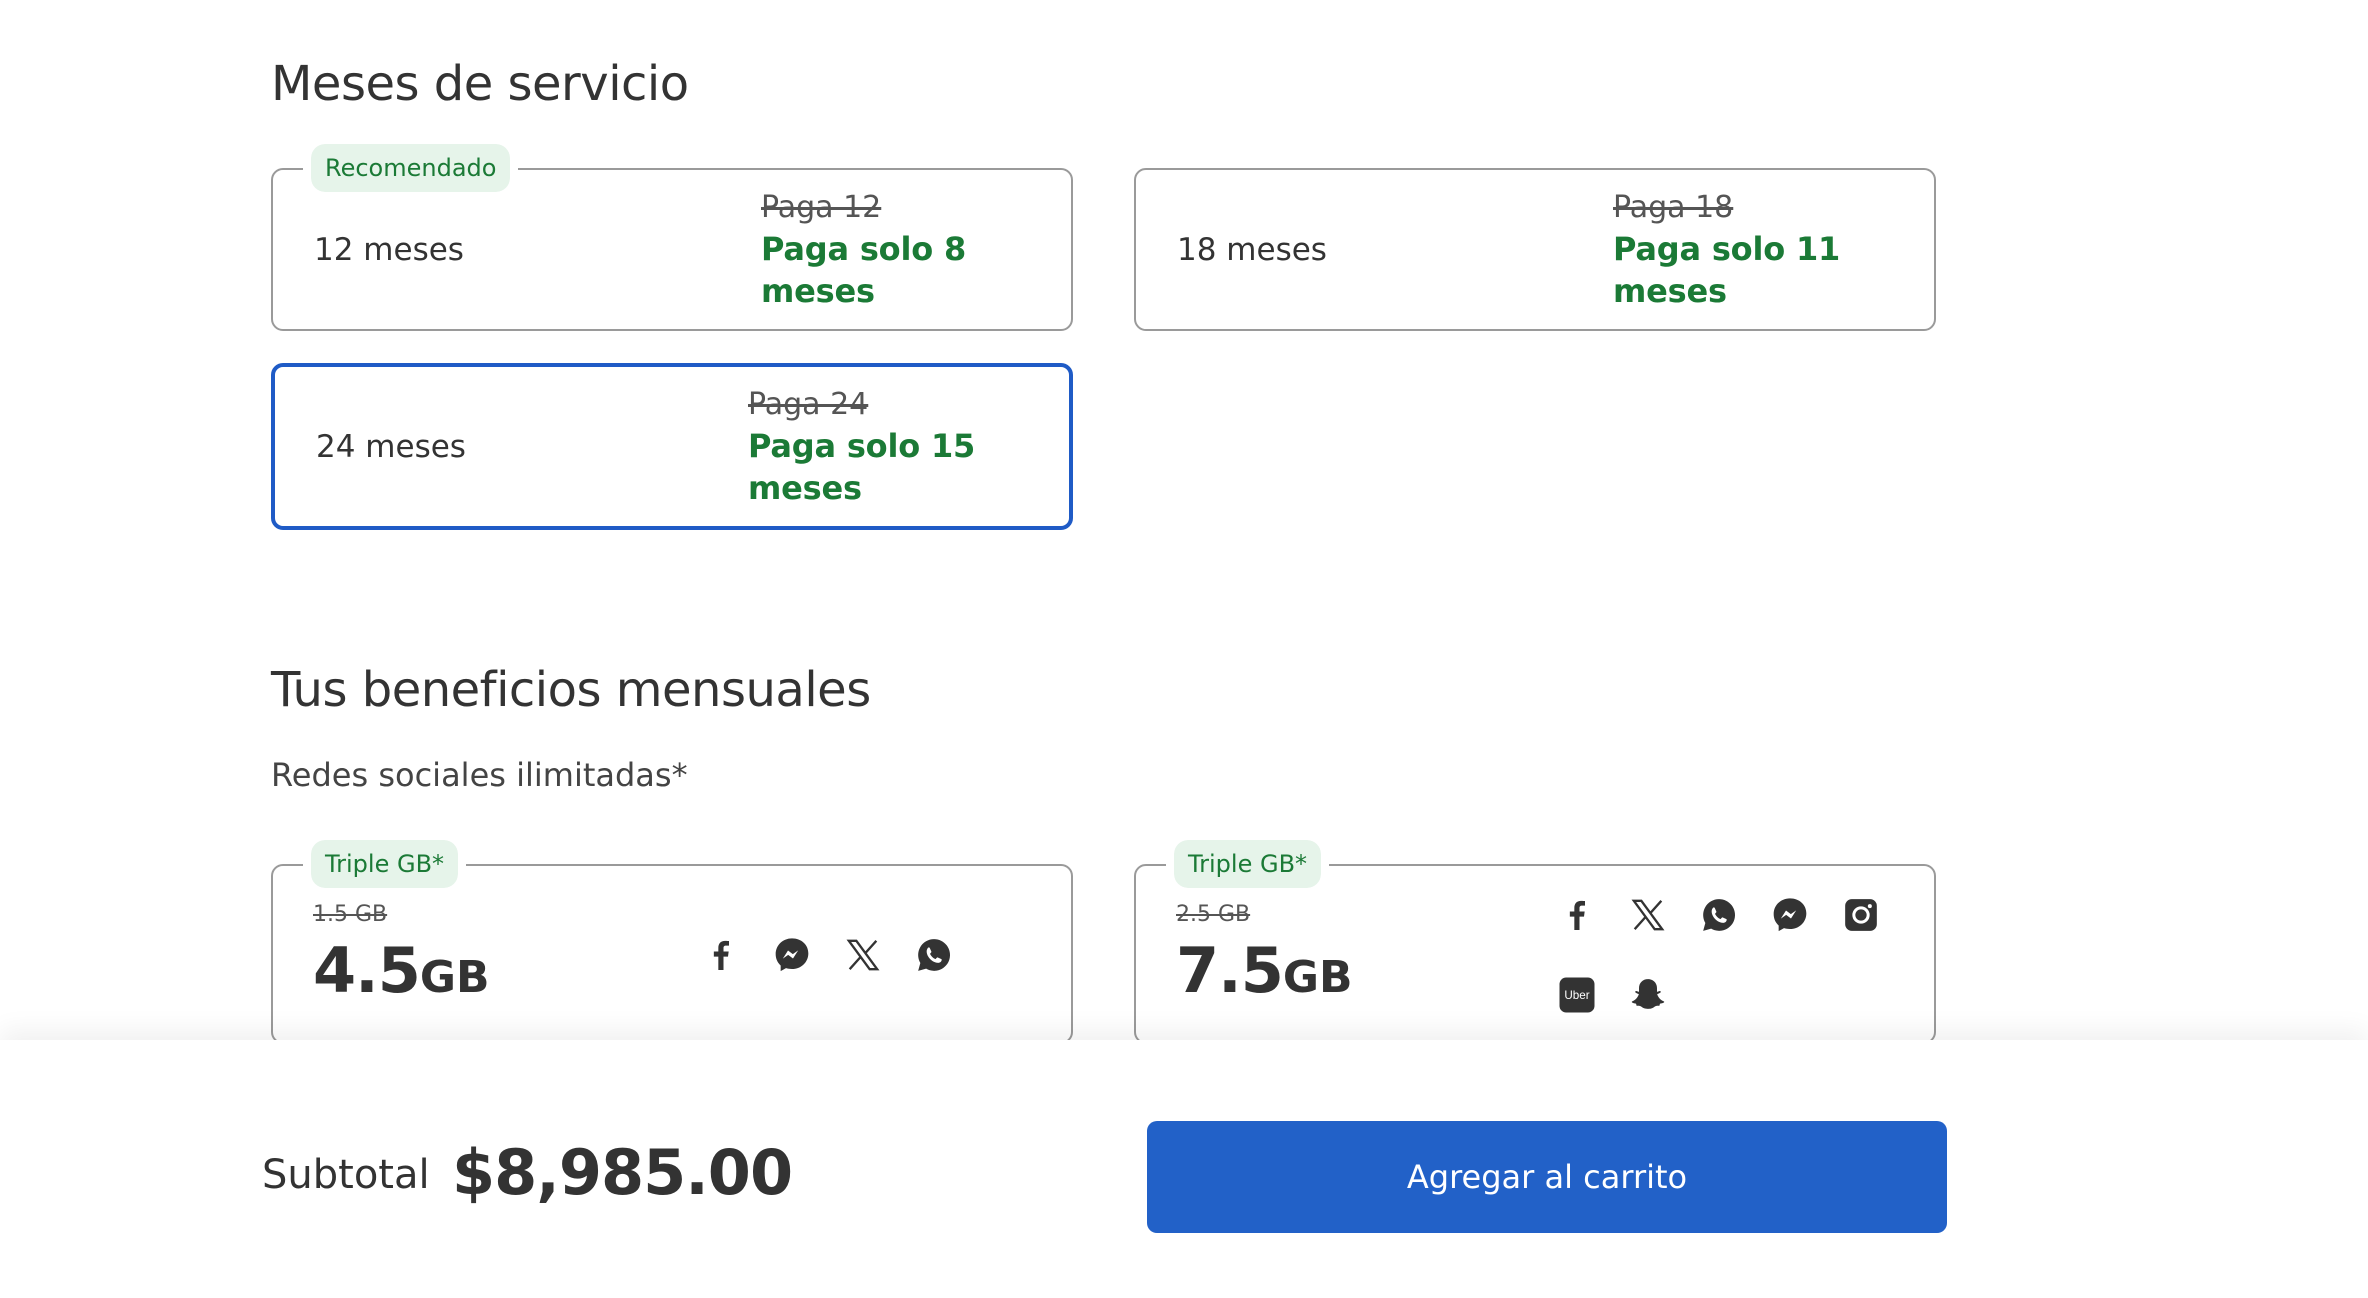  I want to click on months-option-18: 18 meses Paga 18 Paga solo 11 meses, so click(1535, 249).